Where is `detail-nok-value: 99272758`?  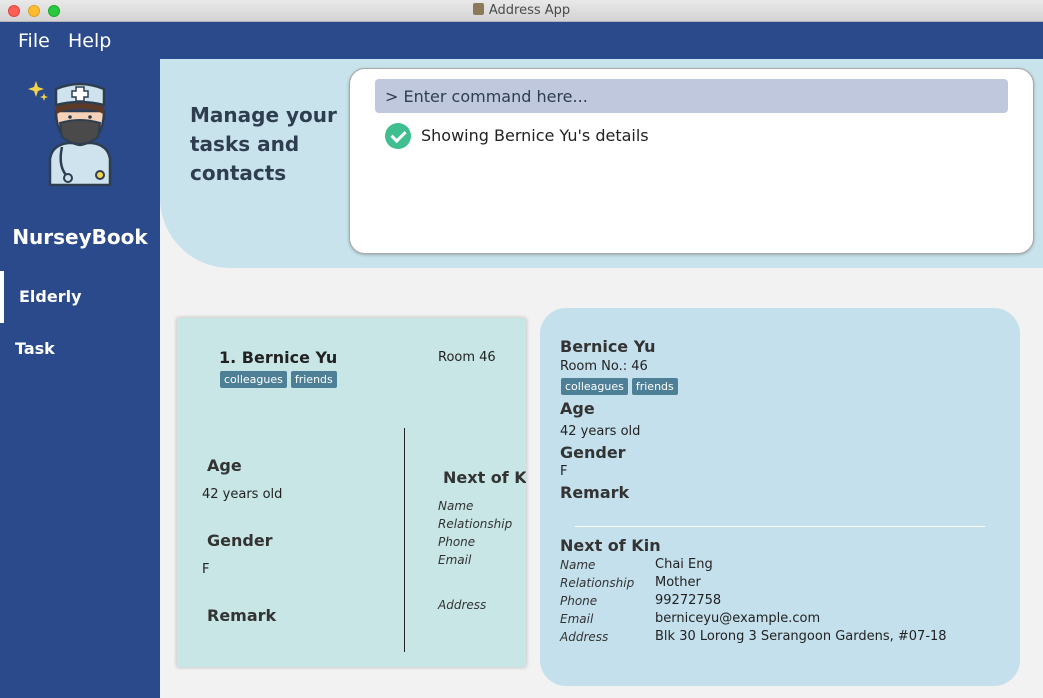 detail-nok-value: 99272758 is located at coordinates (688, 600).